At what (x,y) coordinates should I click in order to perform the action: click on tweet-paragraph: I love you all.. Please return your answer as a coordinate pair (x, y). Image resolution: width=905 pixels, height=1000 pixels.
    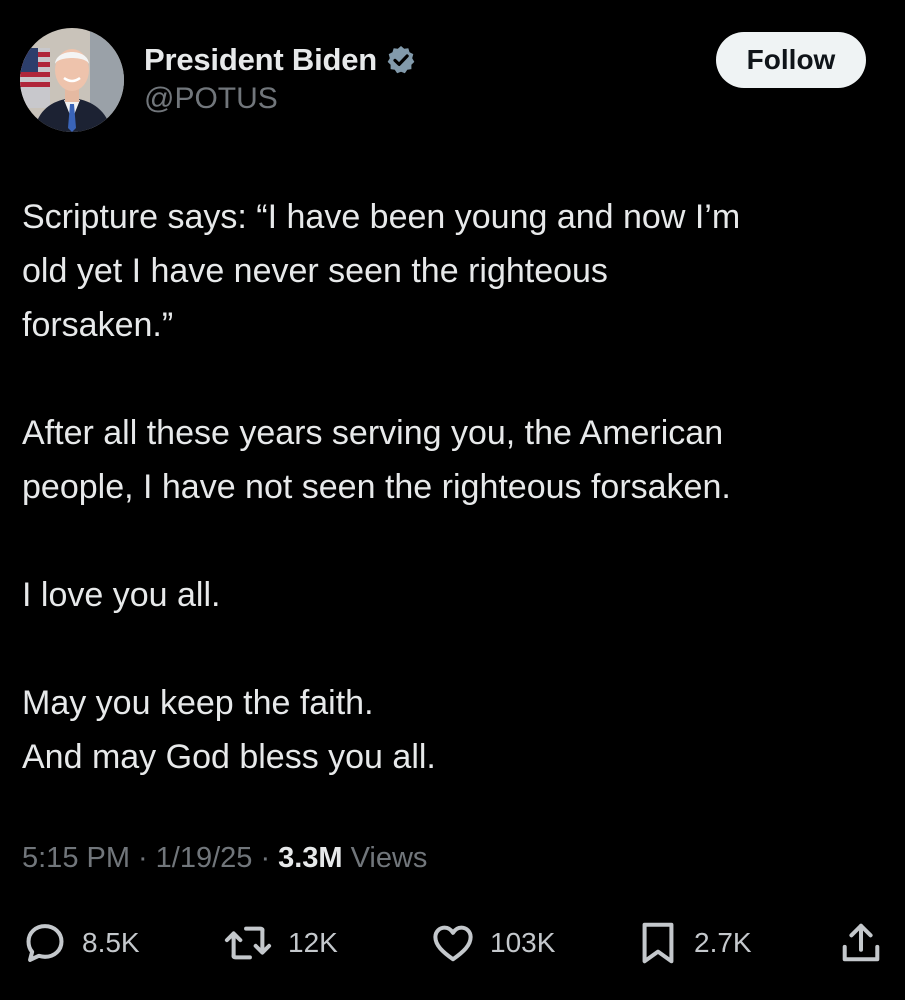
    Looking at the image, I should click on (121, 595).